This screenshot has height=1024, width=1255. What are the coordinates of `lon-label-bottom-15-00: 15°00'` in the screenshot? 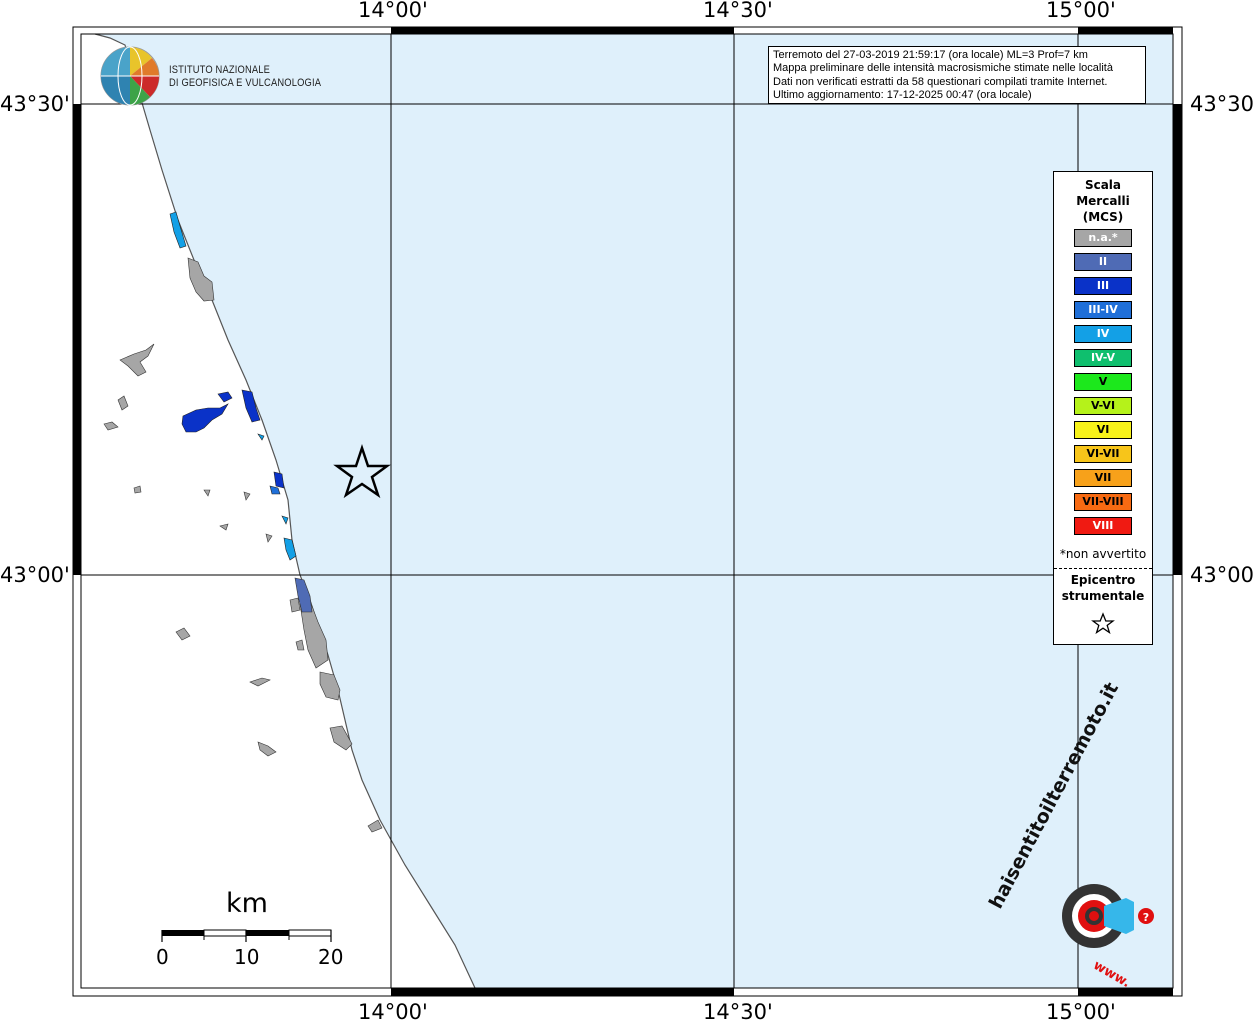 It's located at (1081, 1012).